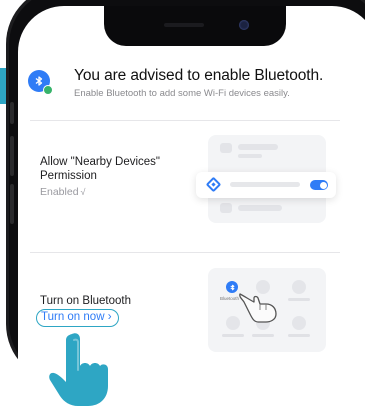 The image size is (365, 408). Describe the element at coordinates (78, 369) in the screenshot. I see `pointing-hand-icon` at that location.